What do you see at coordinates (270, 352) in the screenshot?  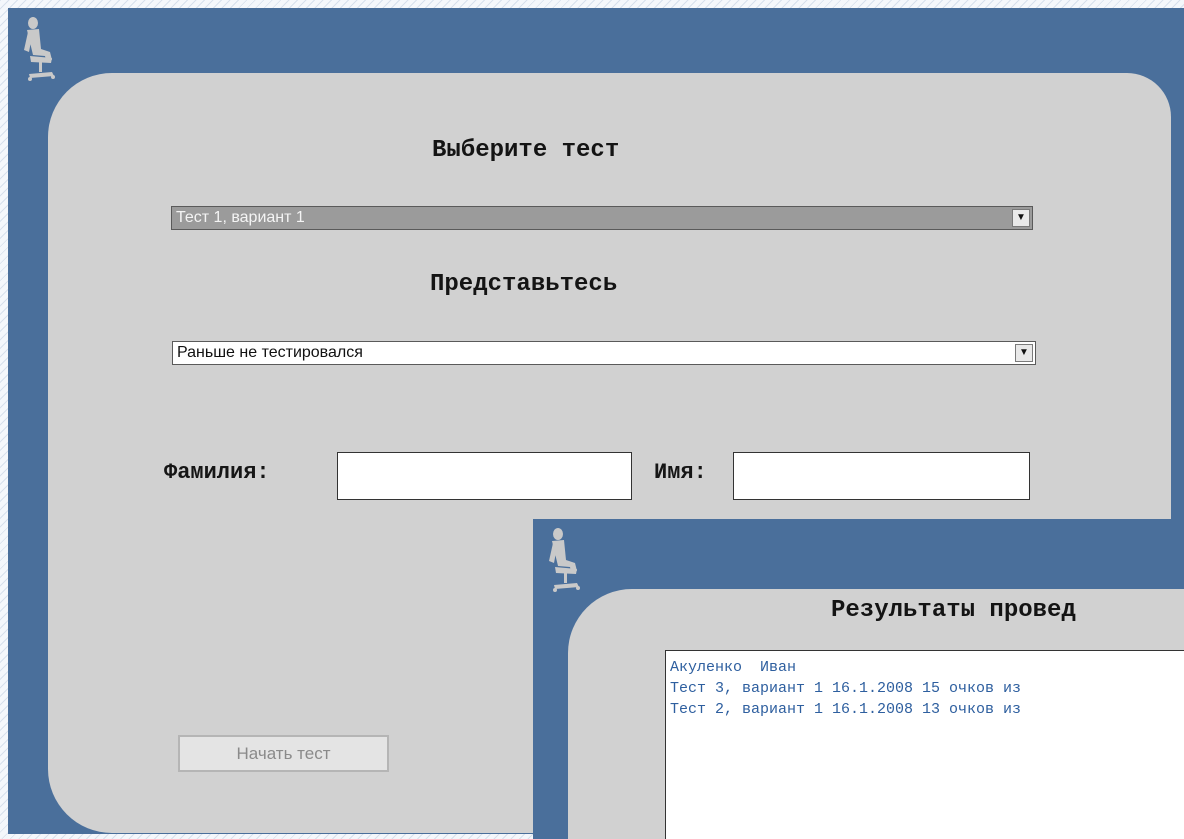 I see `user-select-value: Раньше не тестировался` at bounding box center [270, 352].